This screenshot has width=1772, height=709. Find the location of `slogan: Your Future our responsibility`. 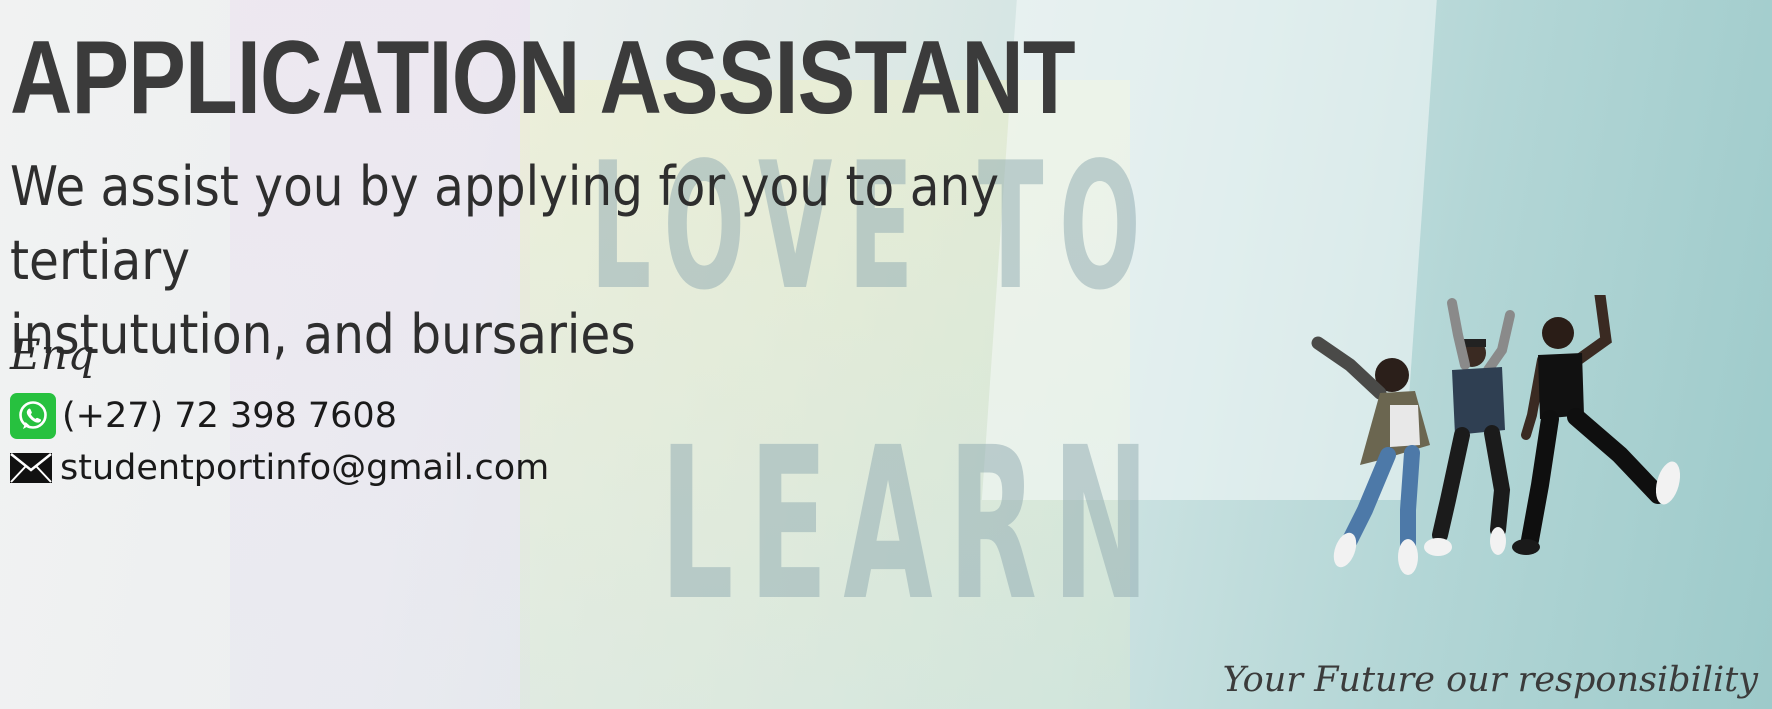

slogan: Your Future our responsibility is located at coordinates (1490, 680).